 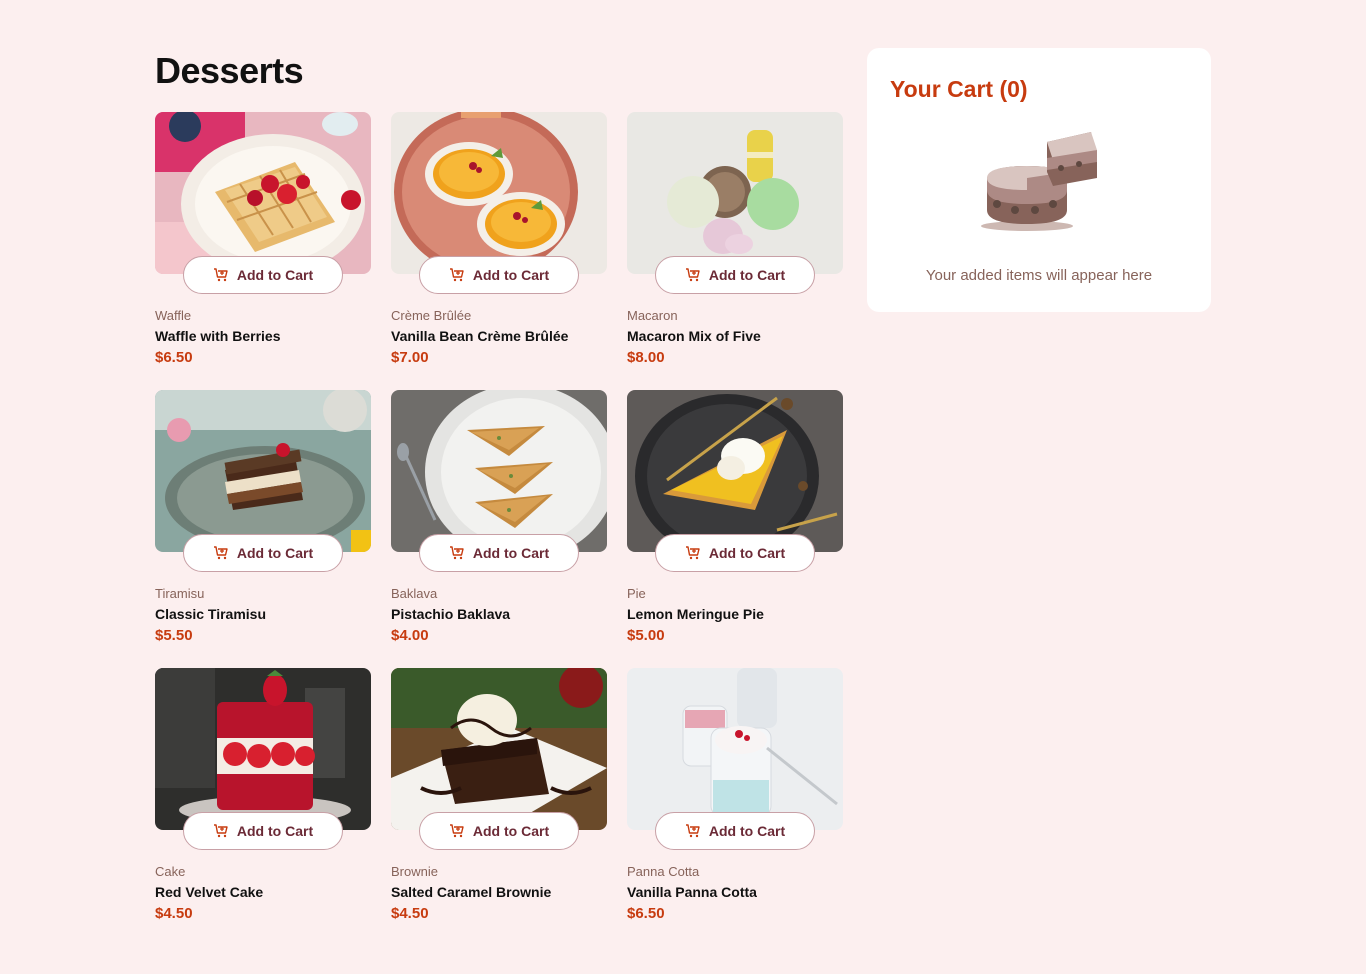 What do you see at coordinates (959, 89) in the screenshot?
I see `cart-title: Your Cart (0)` at bounding box center [959, 89].